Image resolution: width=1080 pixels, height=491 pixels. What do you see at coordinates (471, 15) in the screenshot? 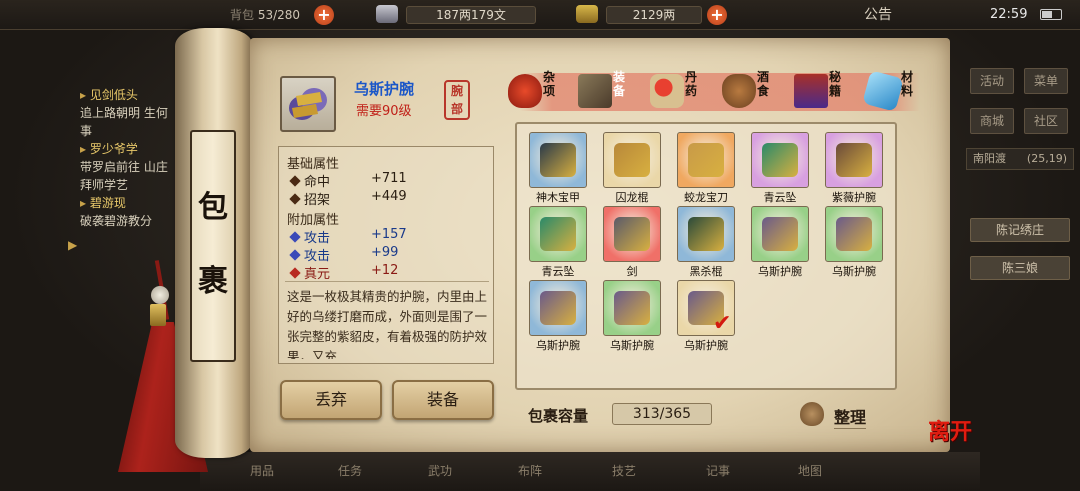
I see `silver-amount: 187两179文` at bounding box center [471, 15].